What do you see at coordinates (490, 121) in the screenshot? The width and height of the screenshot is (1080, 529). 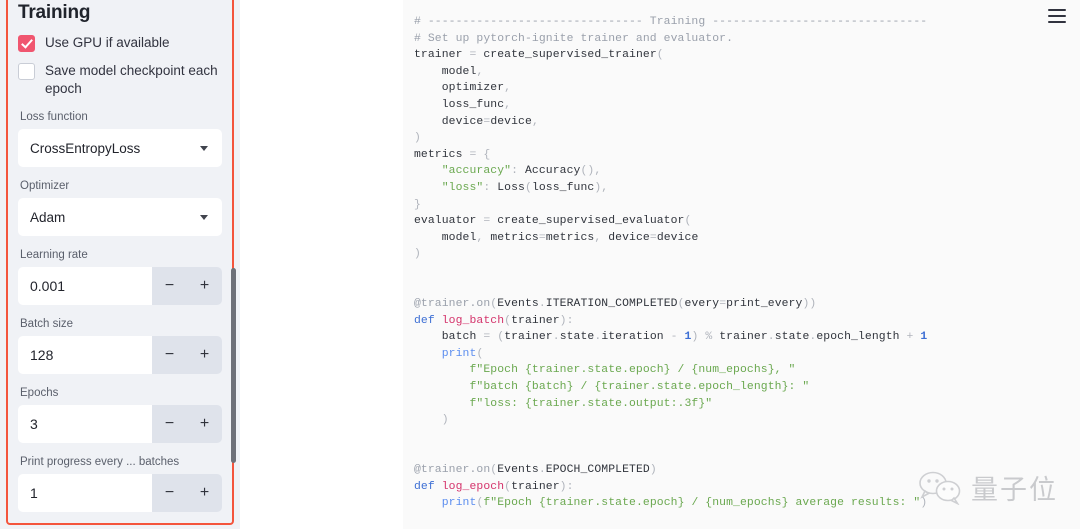 I see `code-line: device=device,` at bounding box center [490, 121].